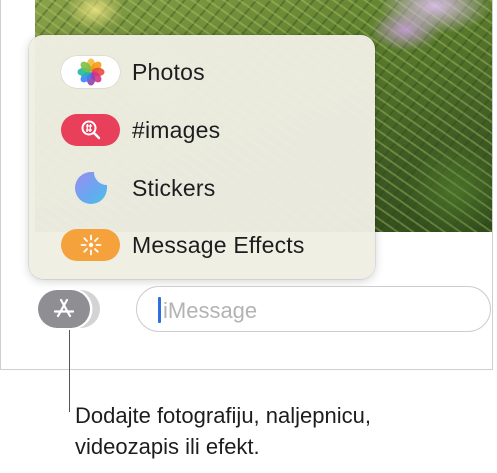 The height and width of the screenshot is (473, 497). What do you see at coordinates (64, 309) in the screenshot?
I see `app-store-icon` at bounding box center [64, 309].